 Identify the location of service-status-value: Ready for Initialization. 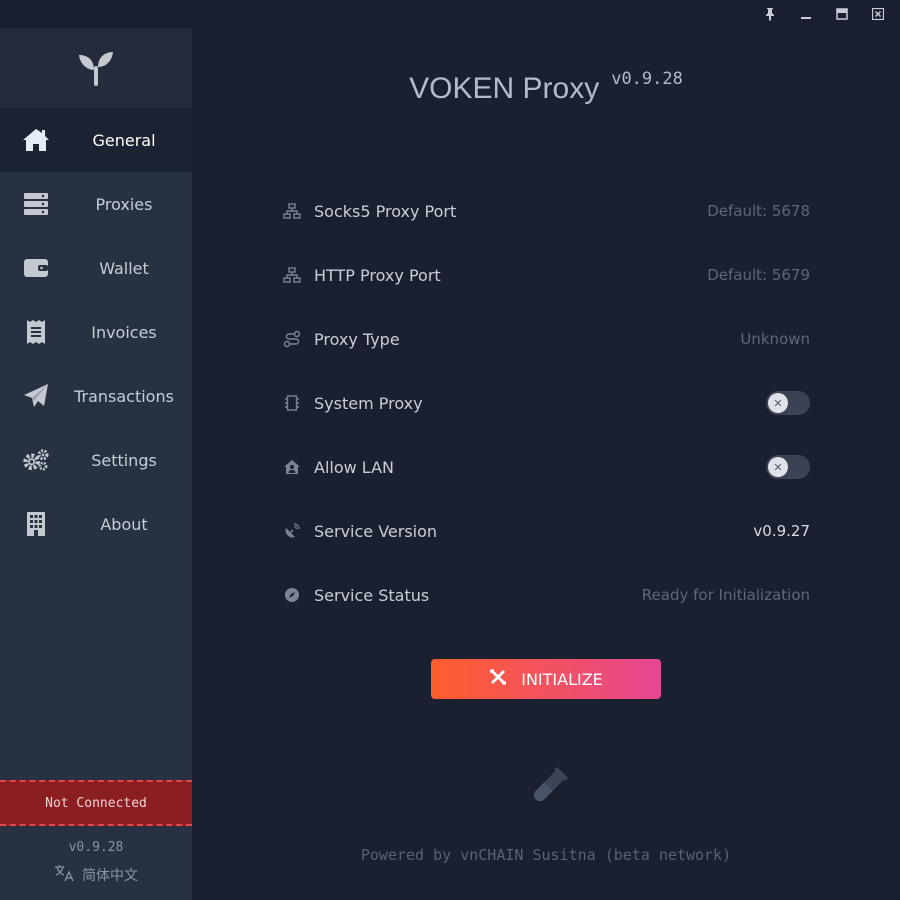
(725, 595).